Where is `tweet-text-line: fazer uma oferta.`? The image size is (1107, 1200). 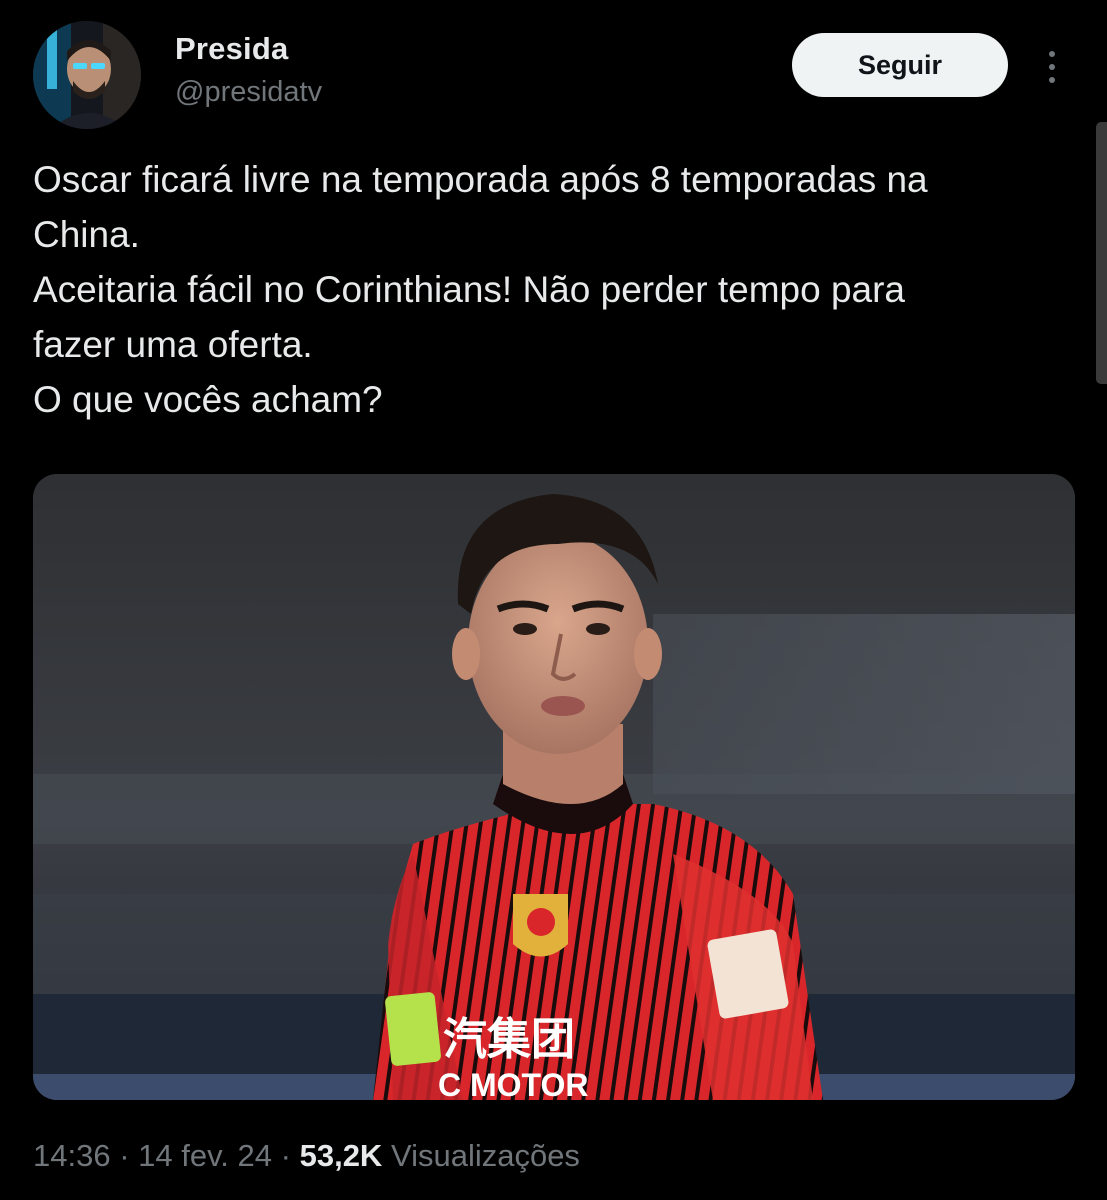
tweet-text-line: fazer uma oferta. is located at coordinates (173, 344).